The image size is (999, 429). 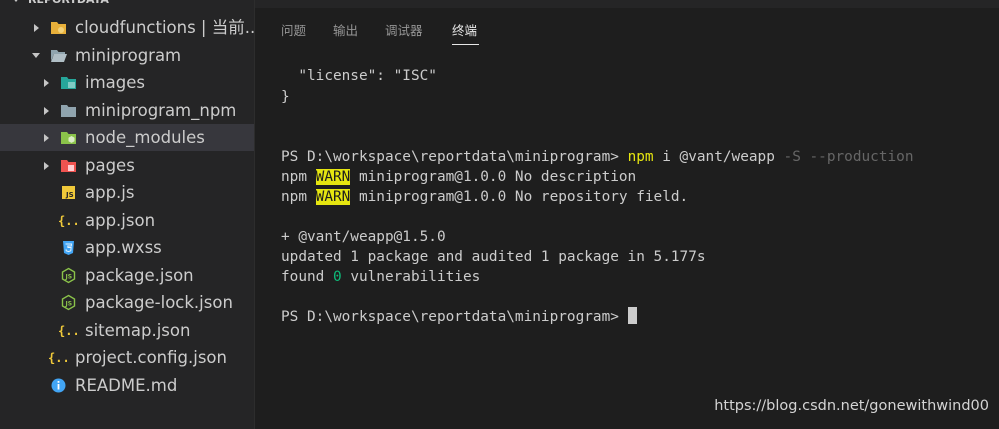 I want to click on node-folder-icon, so click(x=68, y=137).